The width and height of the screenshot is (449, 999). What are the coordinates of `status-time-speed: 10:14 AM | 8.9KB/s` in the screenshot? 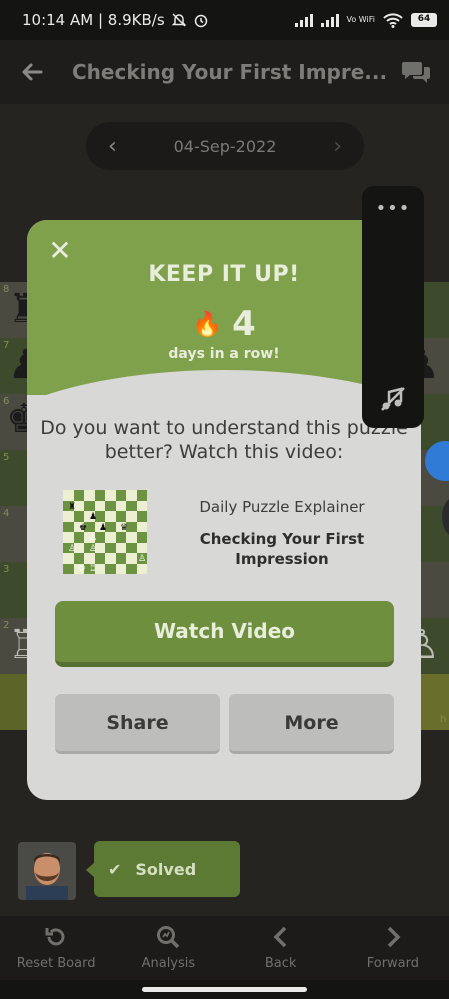 It's located at (93, 20).